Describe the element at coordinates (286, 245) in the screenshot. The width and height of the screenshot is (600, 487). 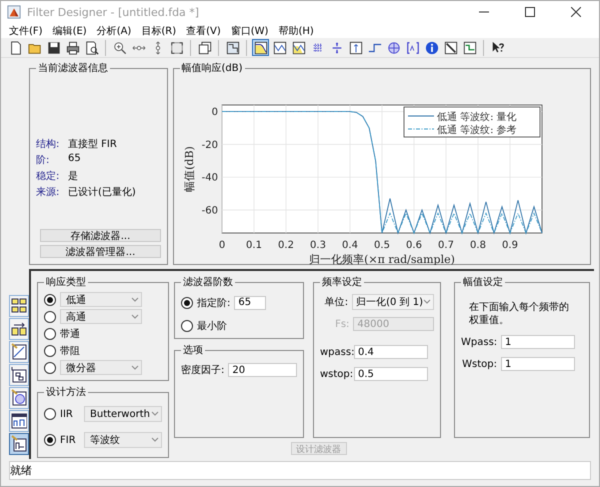
I see `tick-label: 0.2` at that location.